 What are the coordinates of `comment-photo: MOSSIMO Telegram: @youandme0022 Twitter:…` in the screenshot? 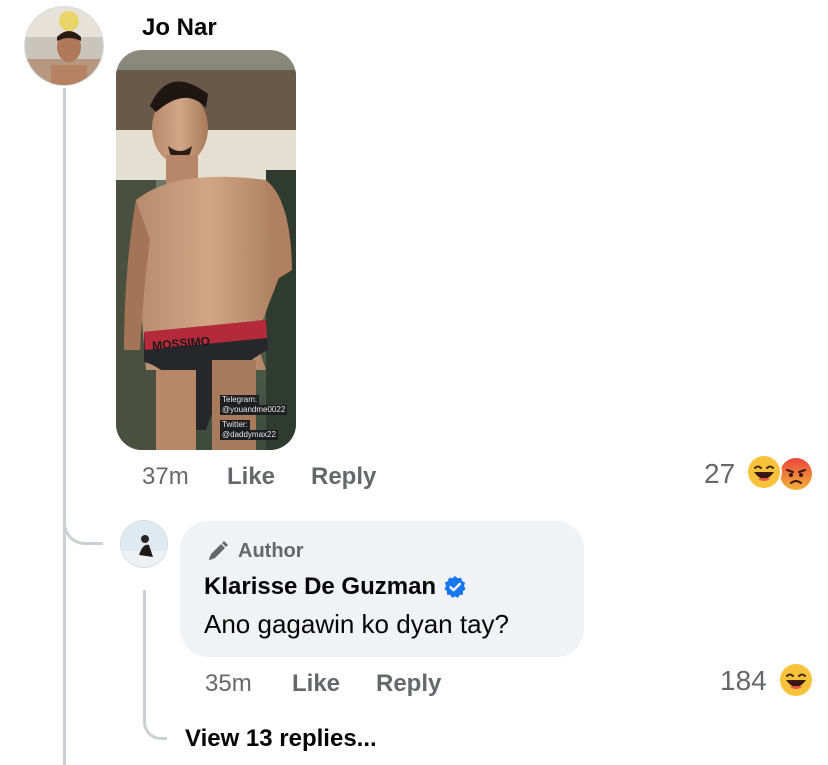 It's located at (206, 250).